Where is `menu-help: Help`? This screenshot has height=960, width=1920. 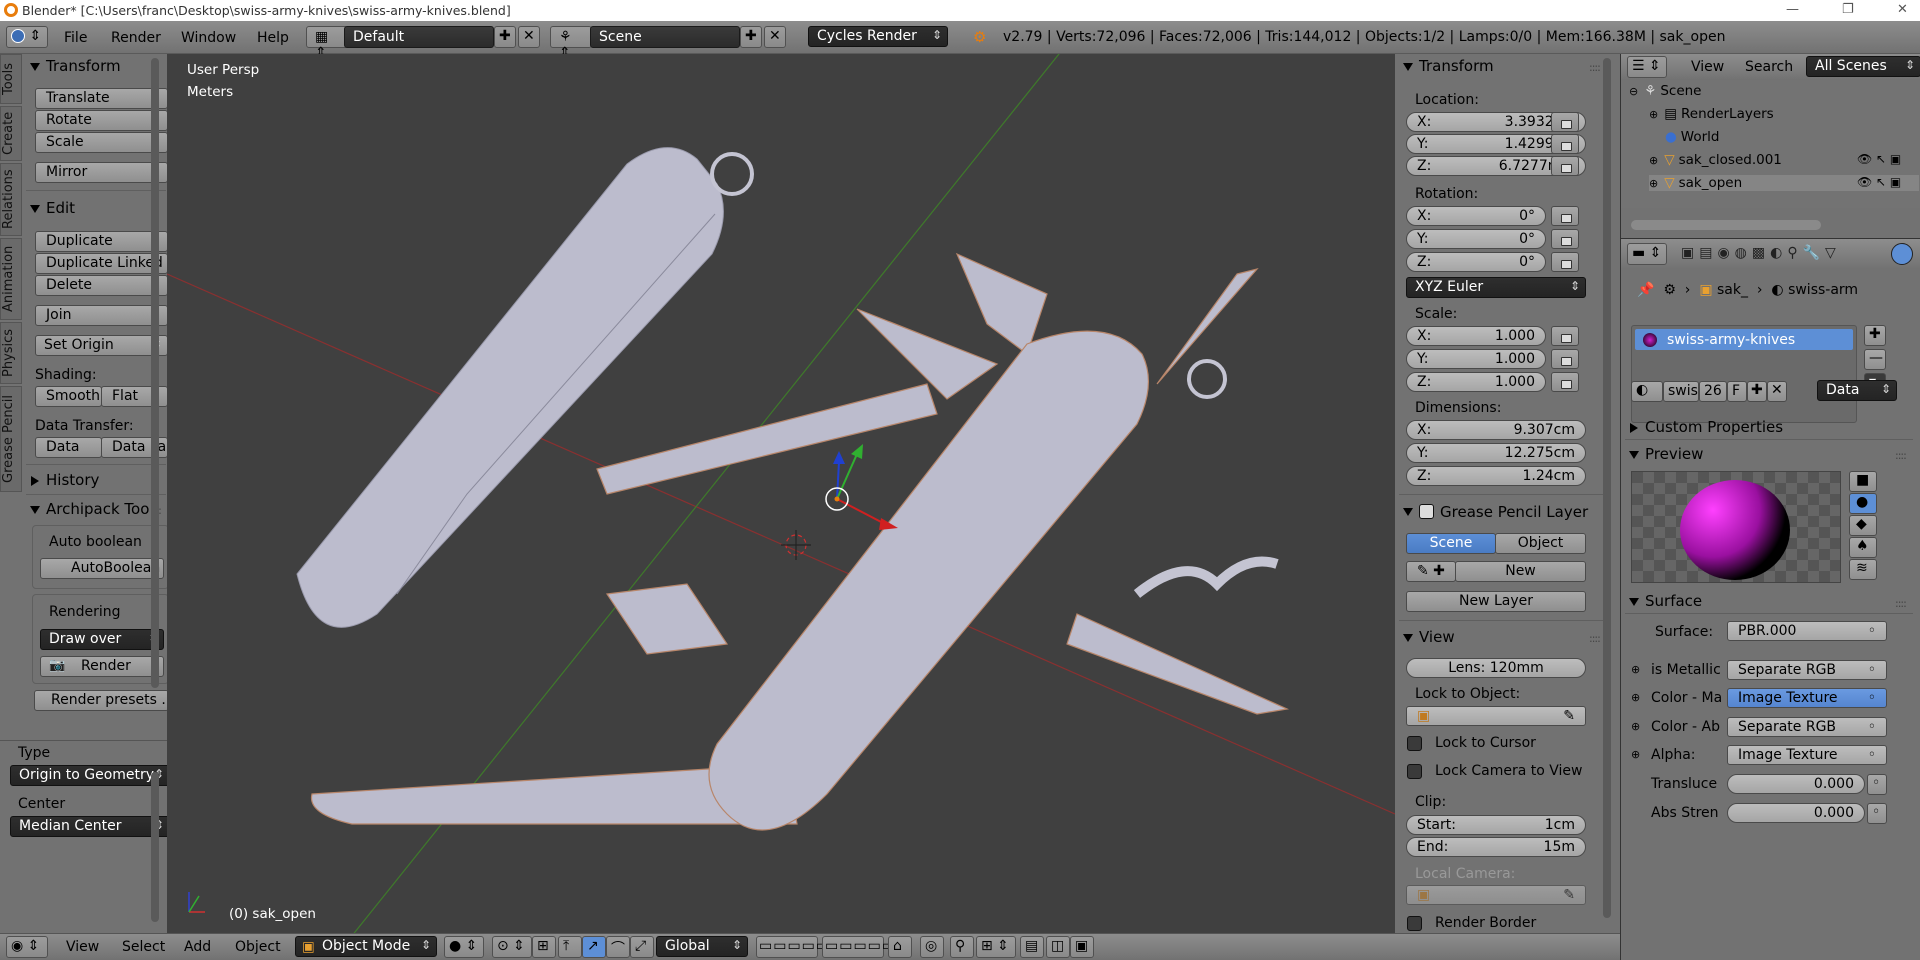 menu-help: Help is located at coordinates (273, 38).